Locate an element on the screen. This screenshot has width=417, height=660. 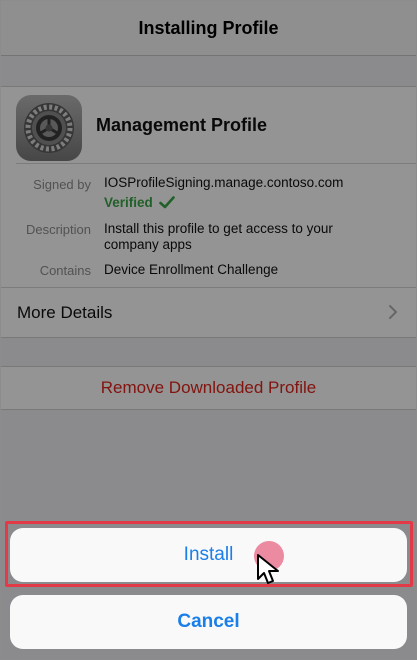
cancel-label: Cancel is located at coordinates (208, 621).